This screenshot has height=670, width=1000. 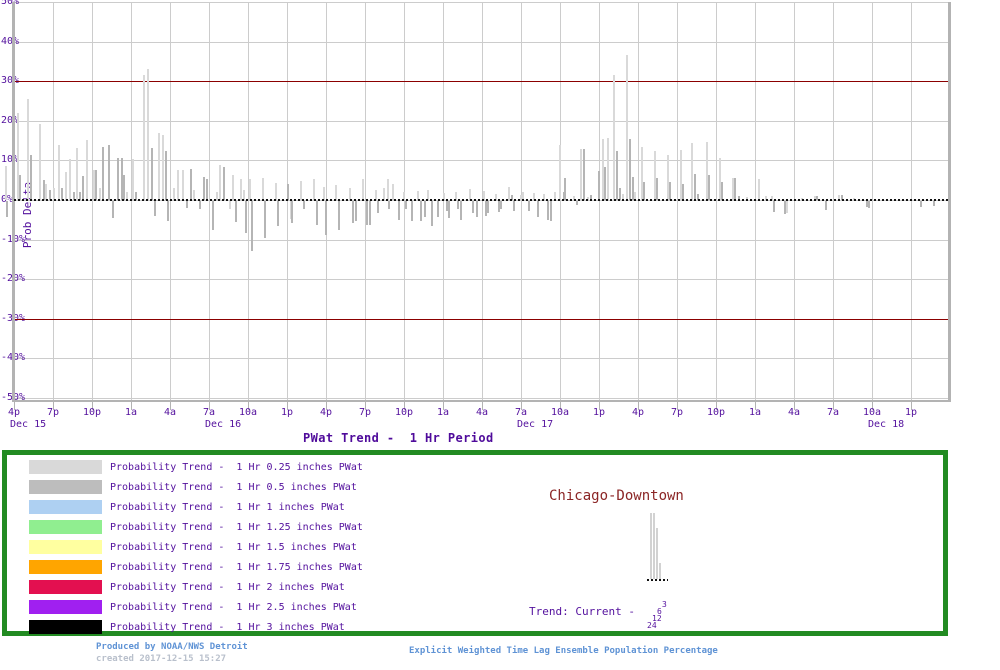 I want to click on legend-item: Probability Trend - 1 Hr 0.5 inches PWat, so click(x=207, y=487).